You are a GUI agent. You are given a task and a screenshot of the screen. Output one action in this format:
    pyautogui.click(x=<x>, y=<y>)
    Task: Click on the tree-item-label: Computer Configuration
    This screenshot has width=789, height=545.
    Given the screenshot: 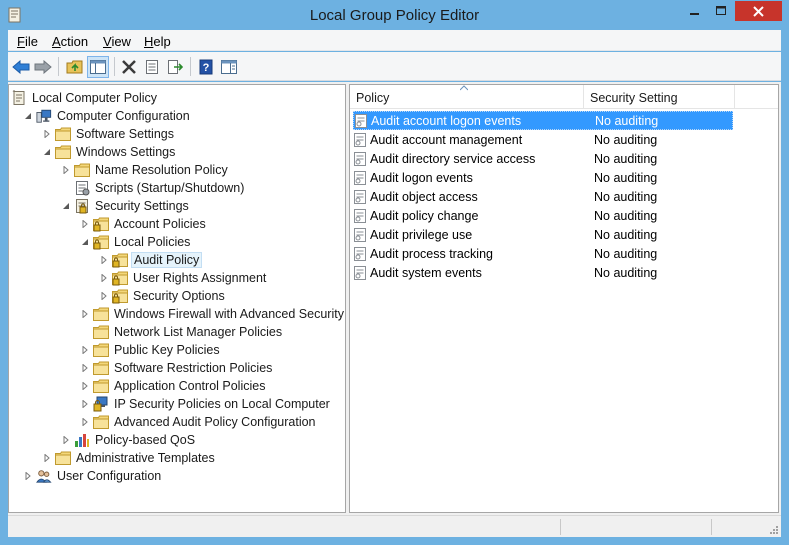 What is the action you would take?
    pyautogui.click(x=123, y=116)
    